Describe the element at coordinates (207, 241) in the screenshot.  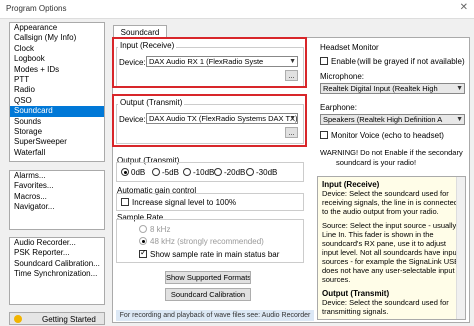
I see `sample-rate-48khz-label: 48 kHz (strongly recommended)` at that location.